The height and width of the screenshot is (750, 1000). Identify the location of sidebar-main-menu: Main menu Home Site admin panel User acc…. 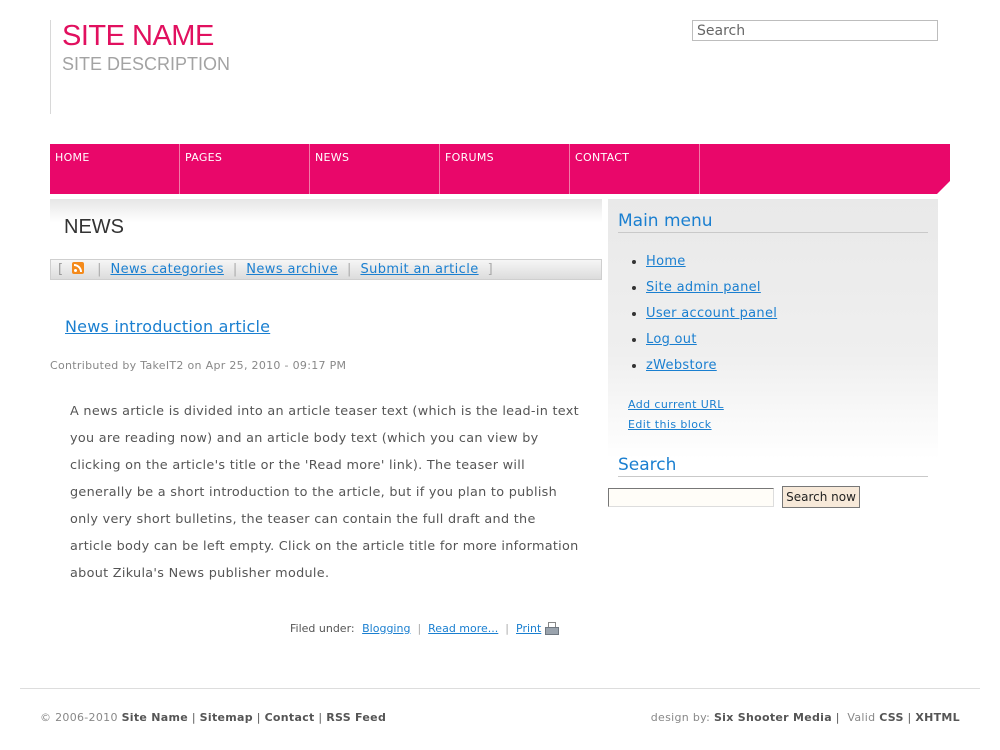
(773, 329).